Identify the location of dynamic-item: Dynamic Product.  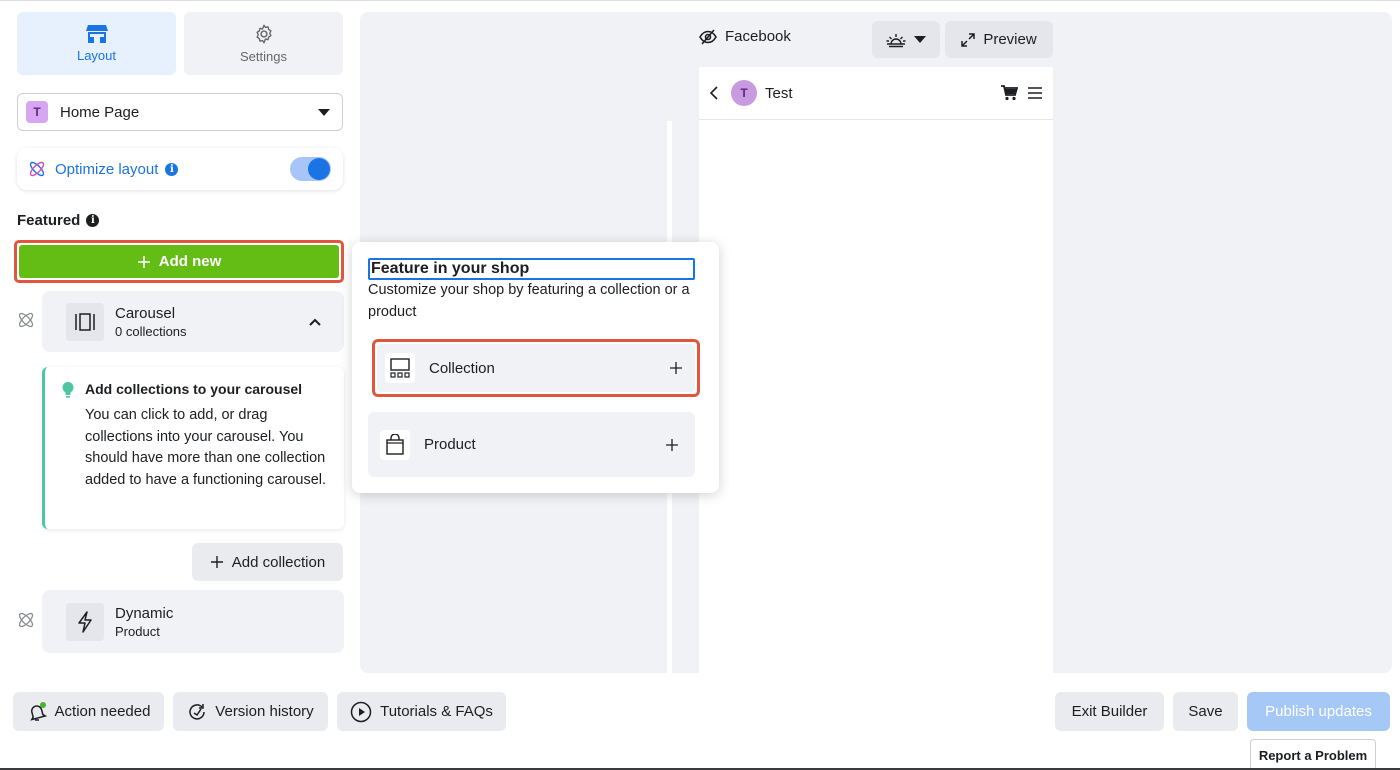
(193, 621).